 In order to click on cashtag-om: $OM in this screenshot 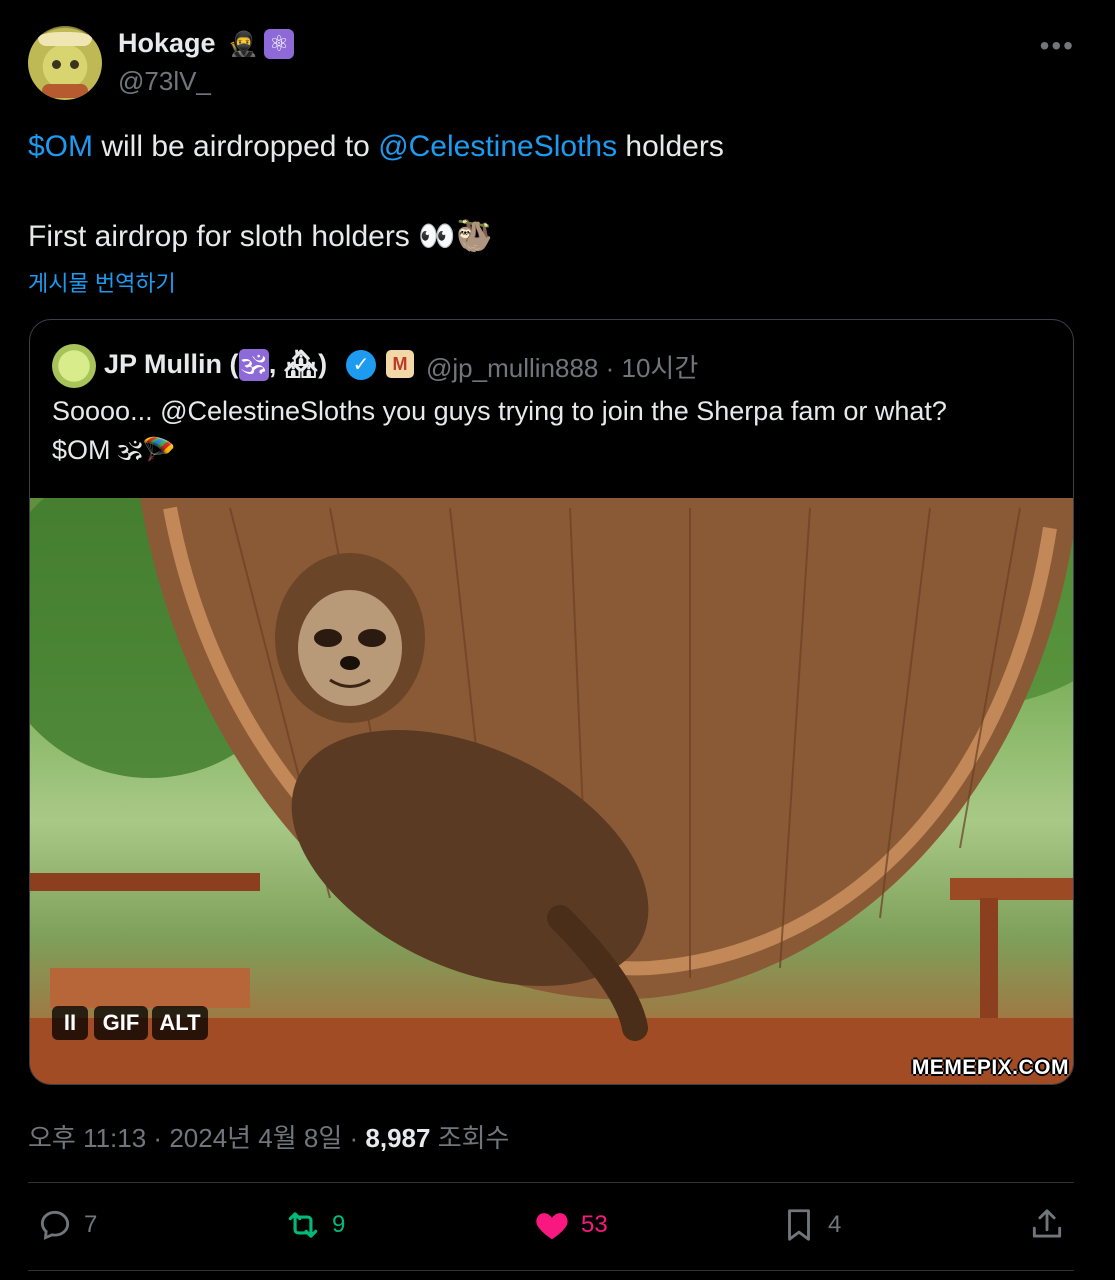, I will do `click(60, 146)`.